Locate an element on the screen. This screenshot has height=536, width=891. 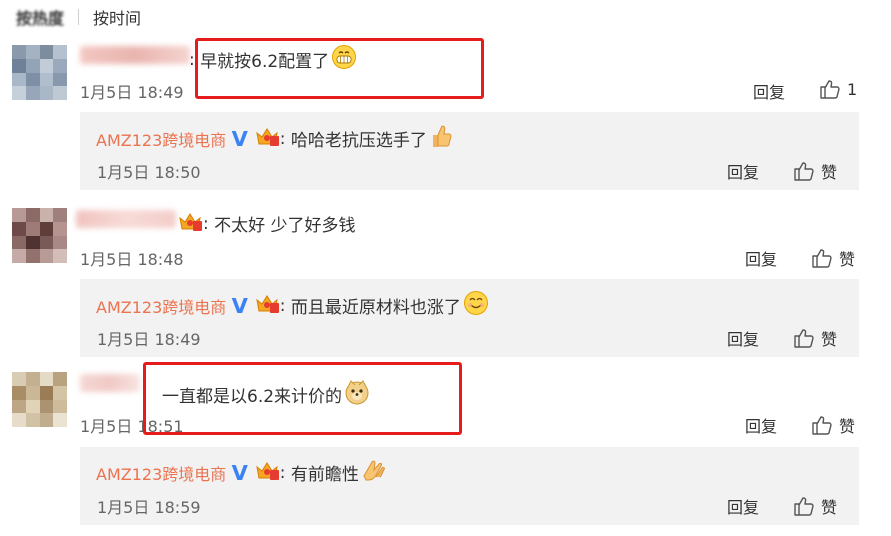
comment-time: 1月5日 18:49 is located at coordinates (132, 92).